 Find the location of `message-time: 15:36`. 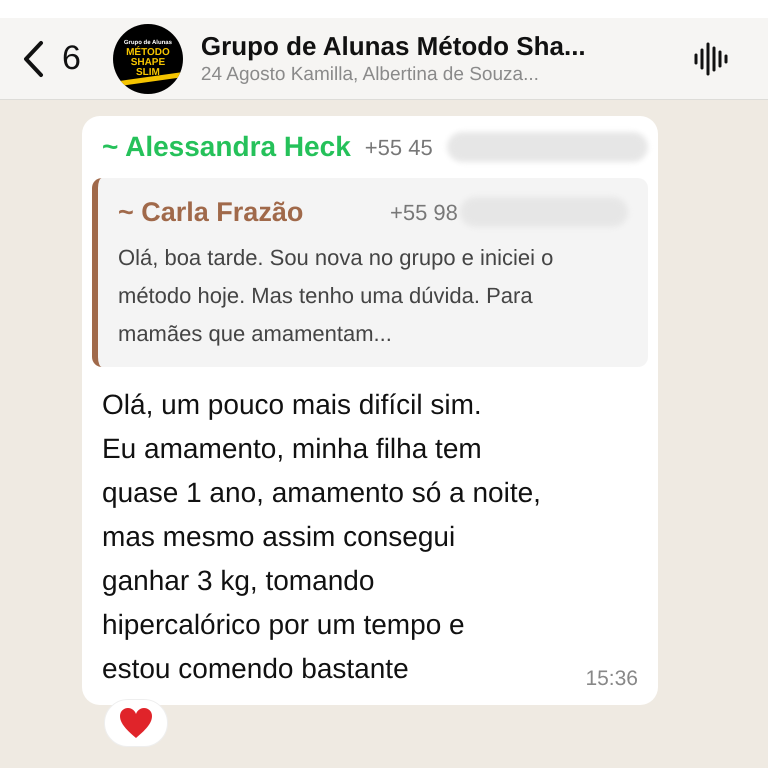

message-time: 15:36 is located at coordinates (611, 679).